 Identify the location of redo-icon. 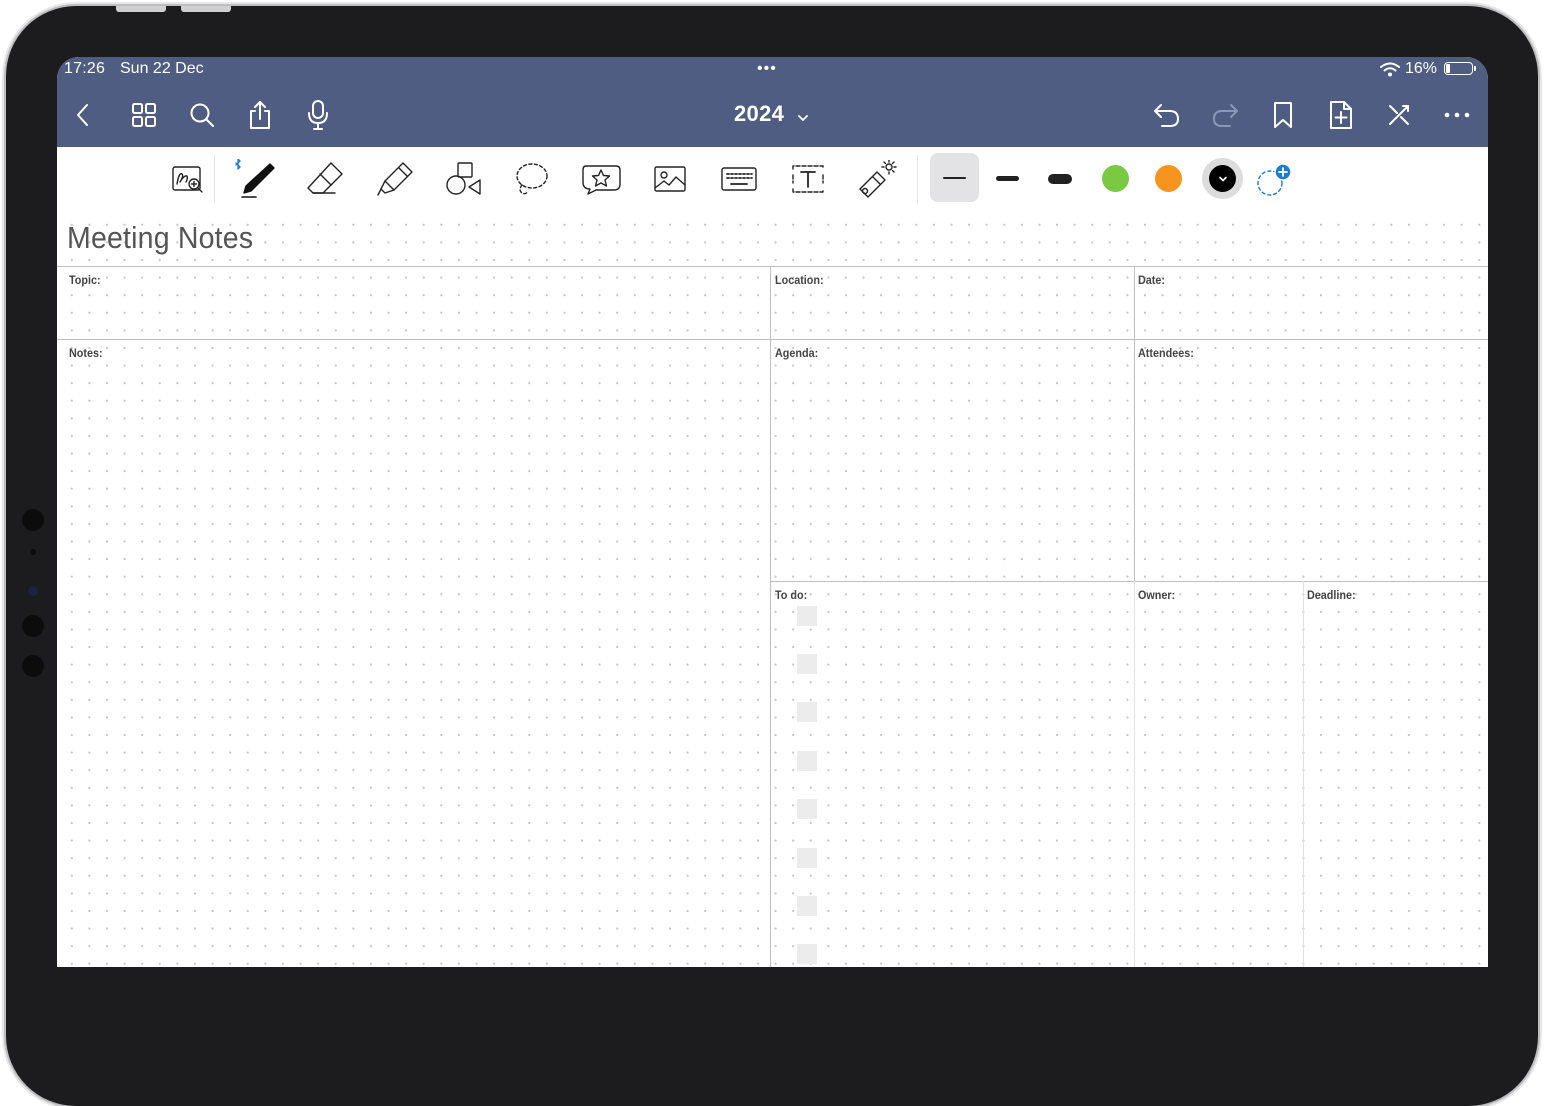
(1225, 115).